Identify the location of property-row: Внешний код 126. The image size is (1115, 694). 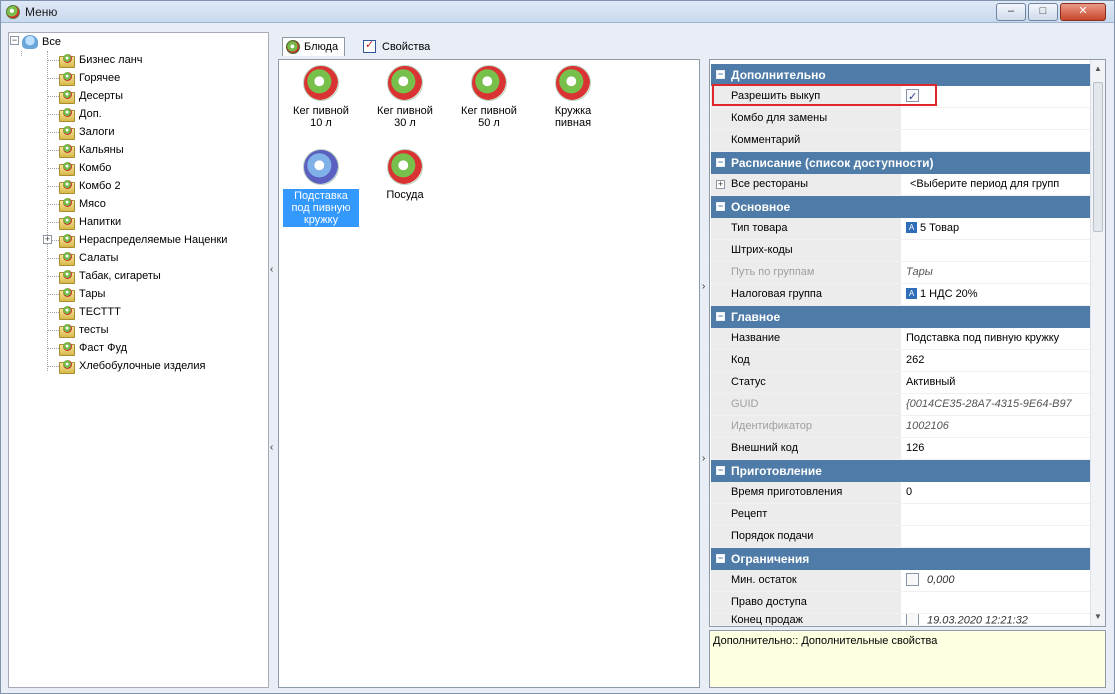
(901, 449).